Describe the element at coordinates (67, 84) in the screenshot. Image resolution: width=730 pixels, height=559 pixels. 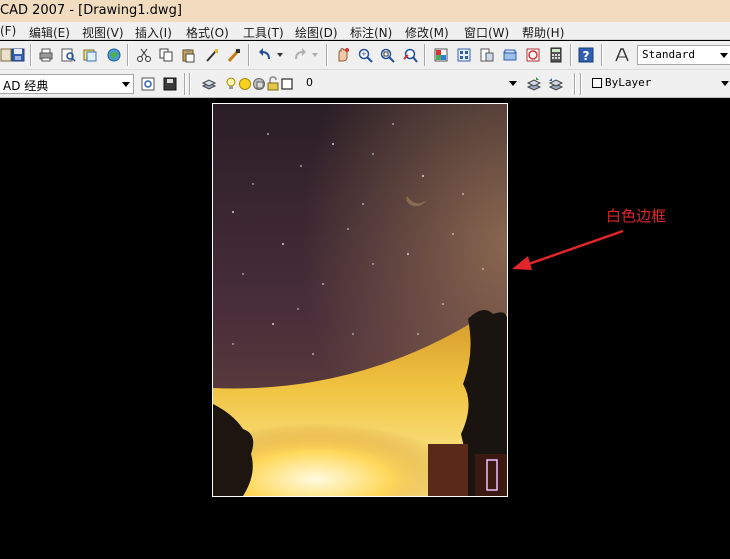
I see `workspace-select: AD 经典` at that location.